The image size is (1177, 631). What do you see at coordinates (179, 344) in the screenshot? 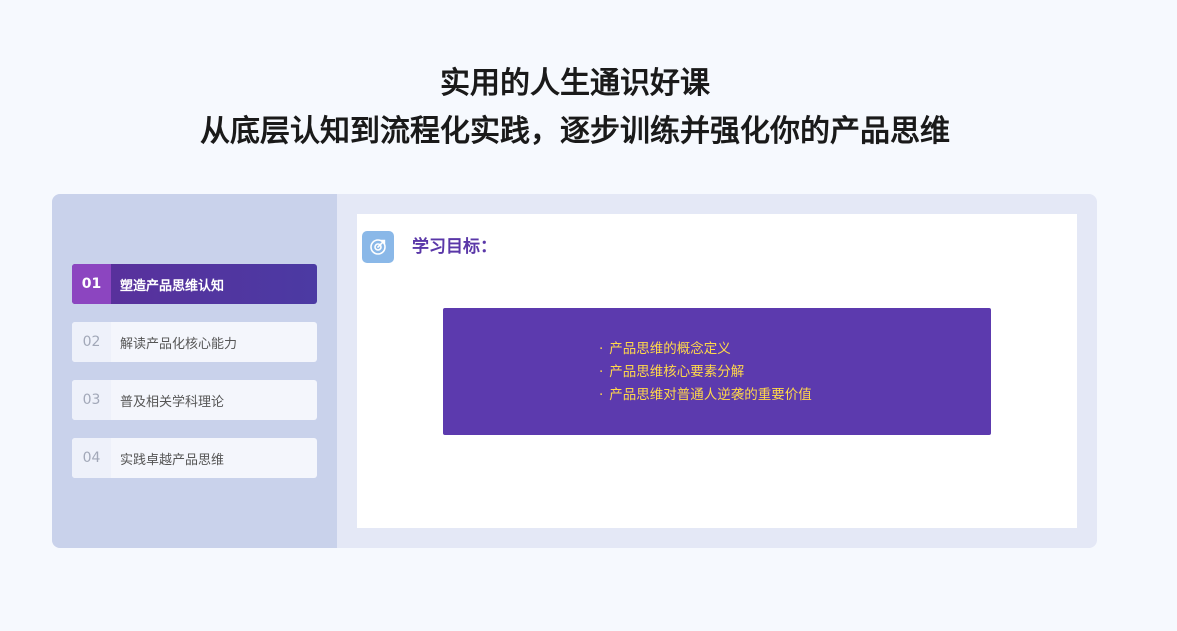
I see `chapter-label: 解读产品化核心能力` at bounding box center [179, 344].